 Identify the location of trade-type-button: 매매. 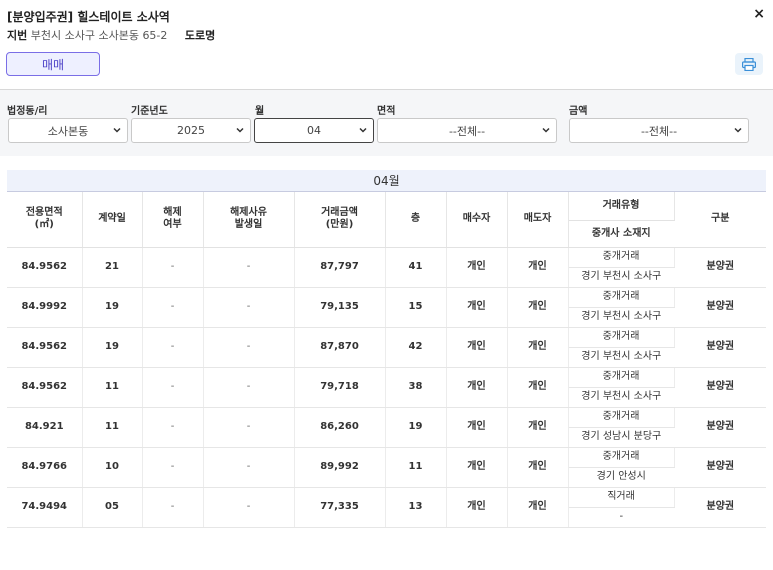
(53, 64).